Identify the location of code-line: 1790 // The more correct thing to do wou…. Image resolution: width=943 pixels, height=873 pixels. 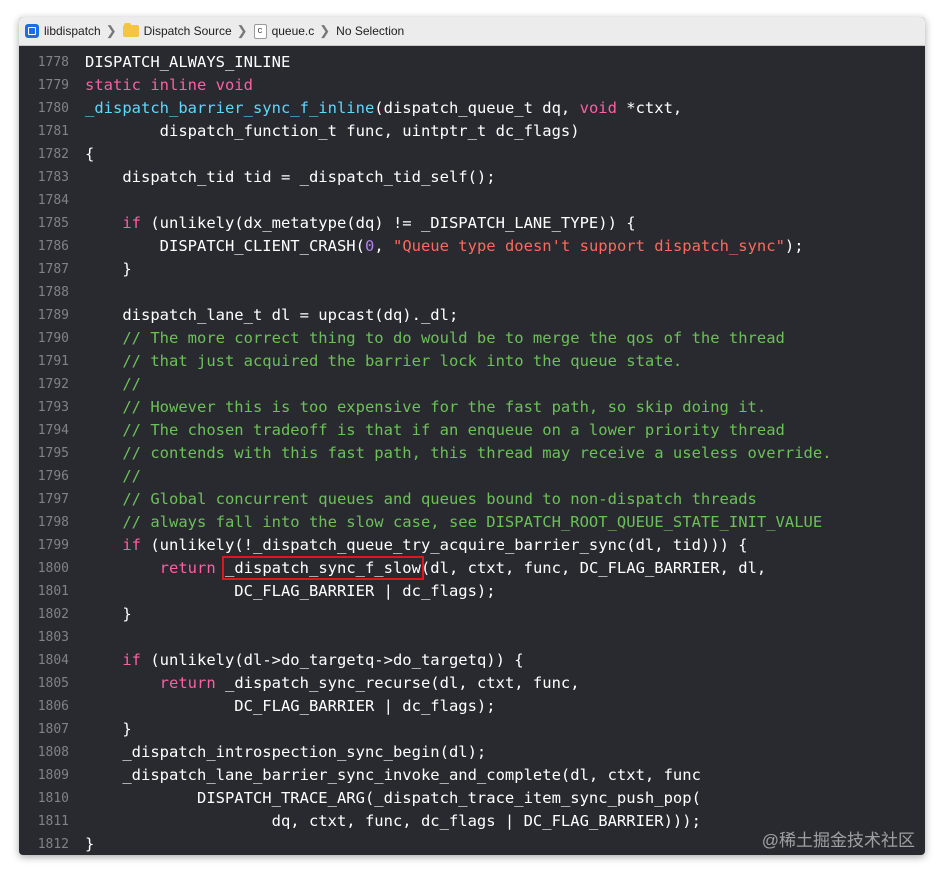
(472, 338).